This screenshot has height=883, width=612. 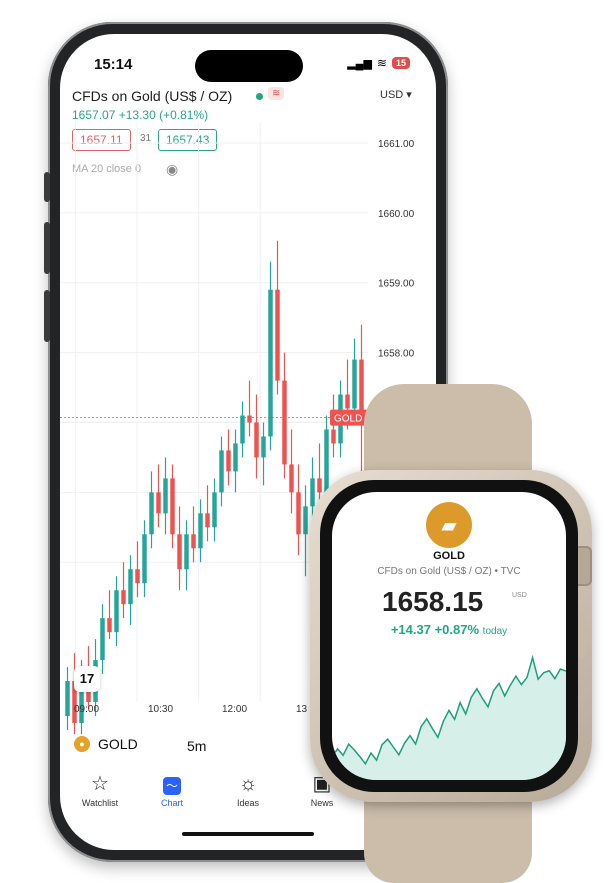 What do you see at coordinates (172, 784) in the screenshot?
I see `chart-icon: 〜` at bounding box center [172, 784].